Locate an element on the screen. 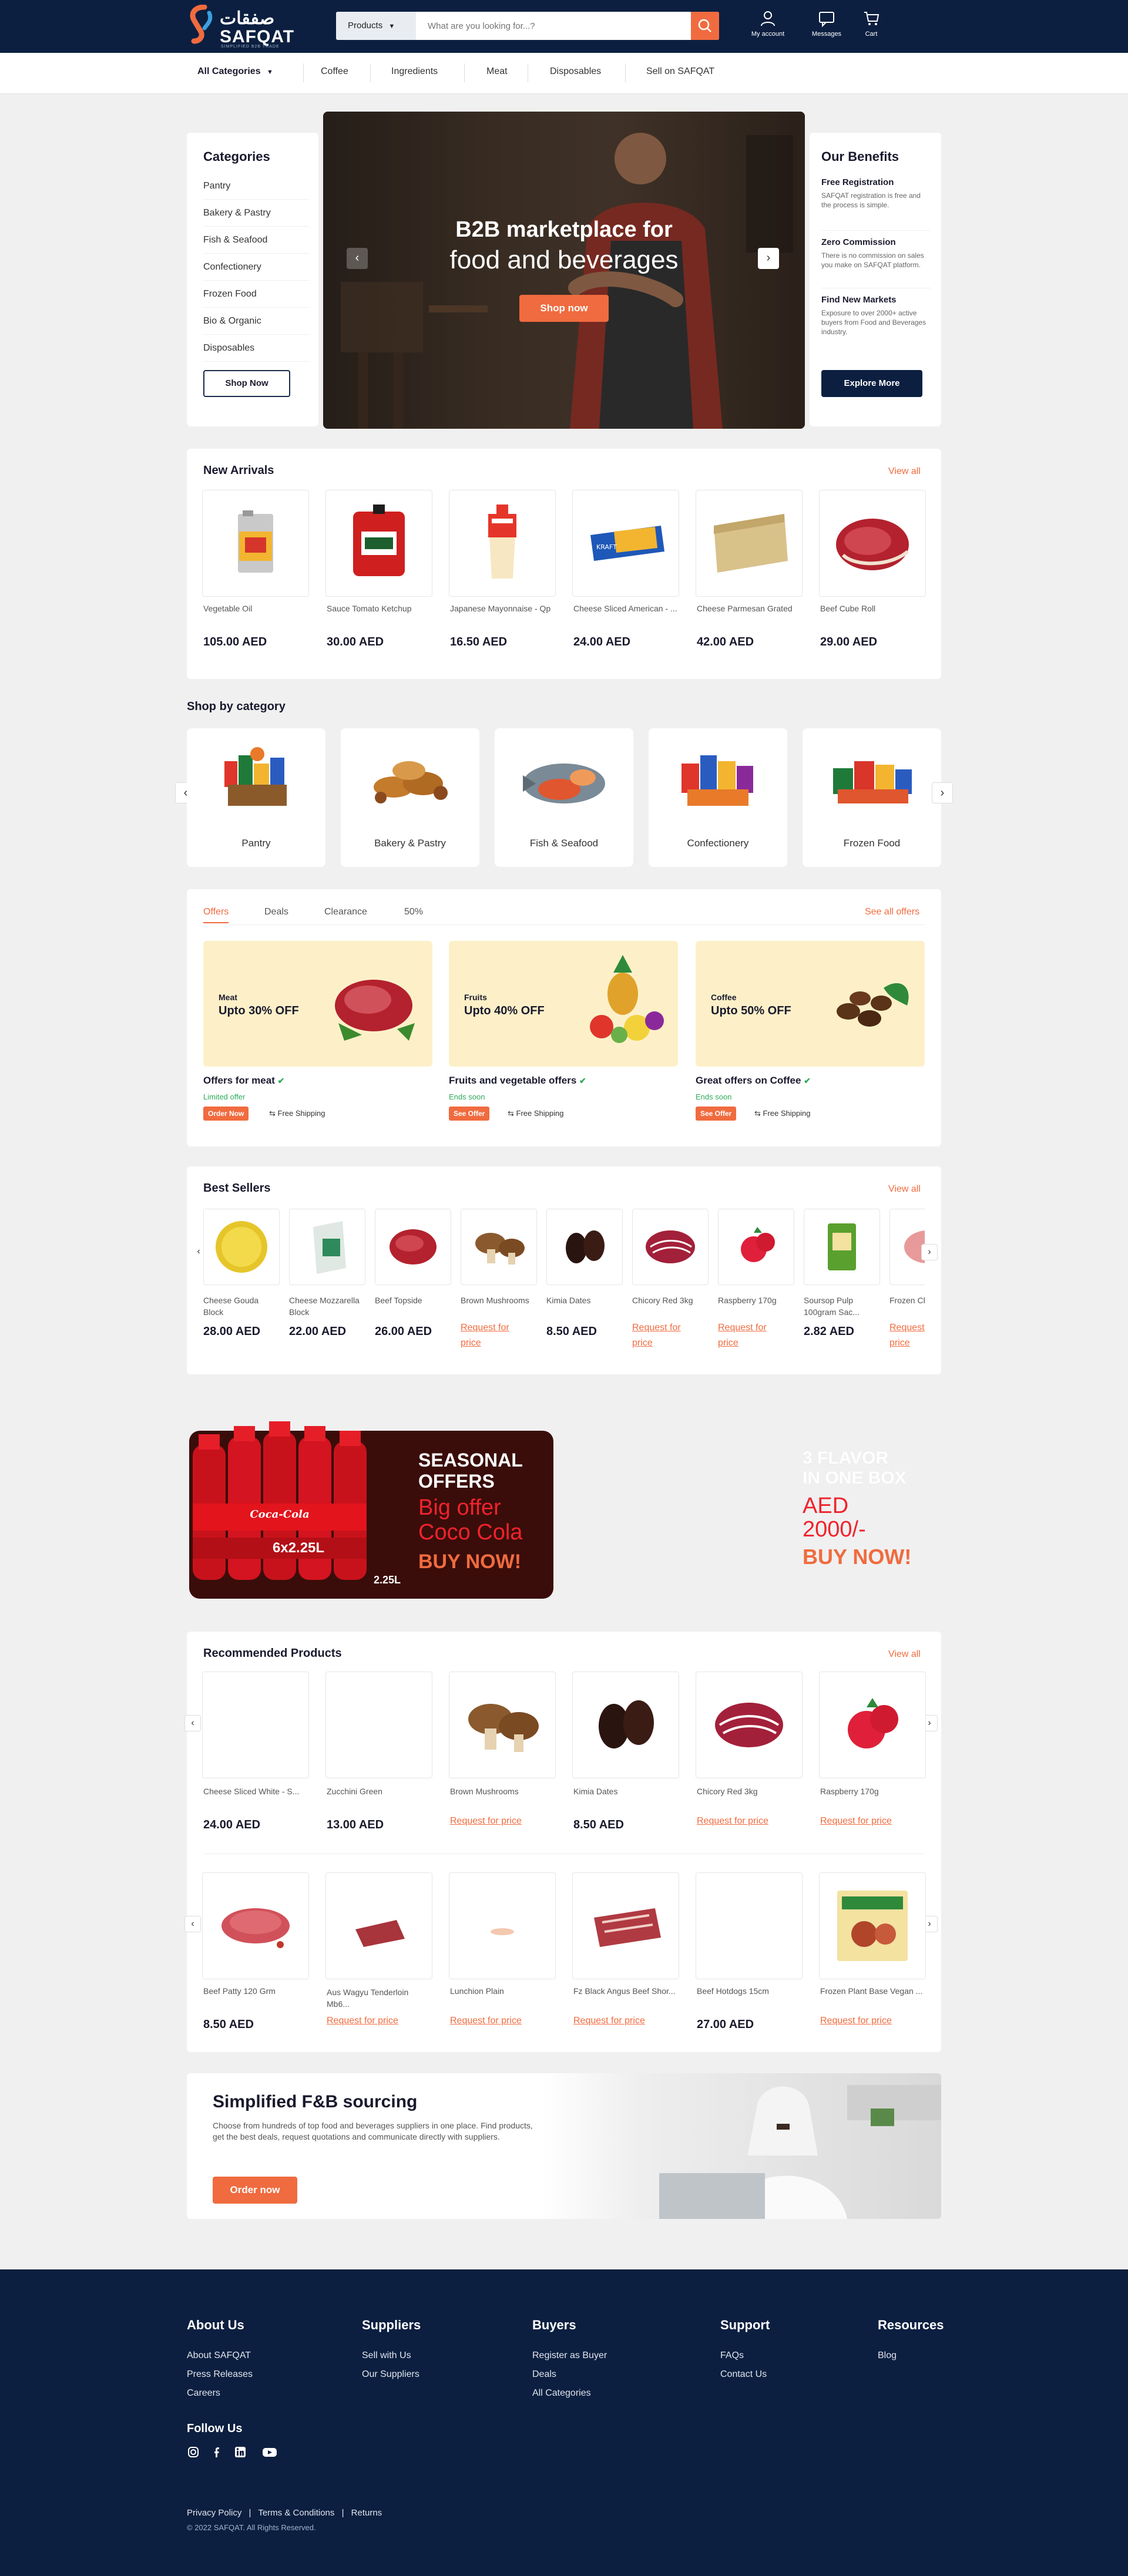 Image resolution: width=1128 pixels, height=2576 pixels. search-button is located at coordinates (705, 26).